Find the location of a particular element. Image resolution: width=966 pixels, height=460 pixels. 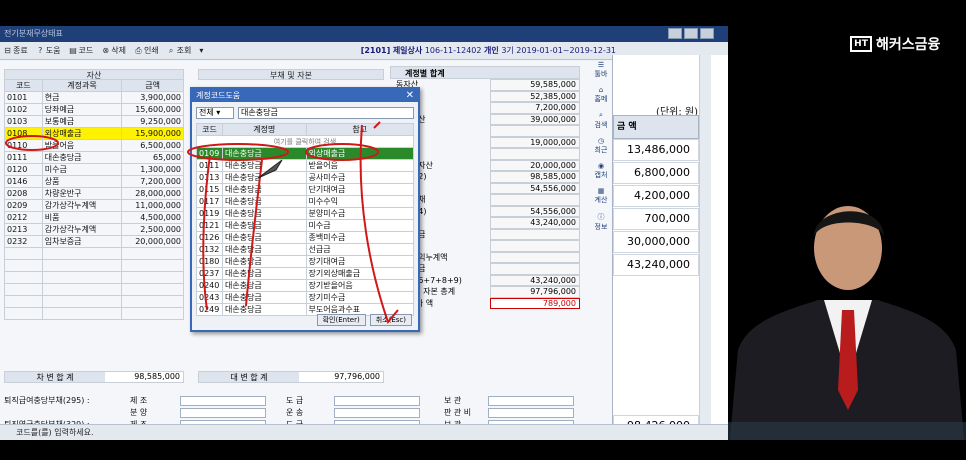

dialog-code: 0117 is located at coordinates (209, 201).